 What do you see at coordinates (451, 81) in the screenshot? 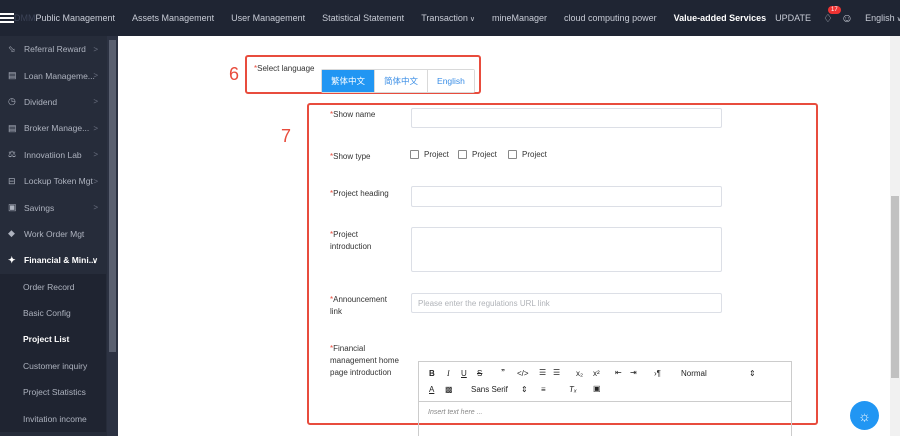
I see `tab-english: English` at bounding box center [451, 81].